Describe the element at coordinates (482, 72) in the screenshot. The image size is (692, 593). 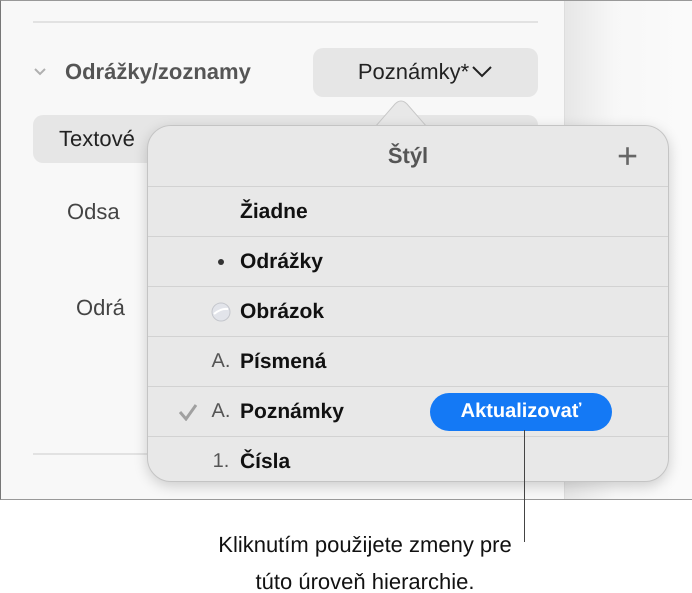
I see `chevron-down-icon` at that location.